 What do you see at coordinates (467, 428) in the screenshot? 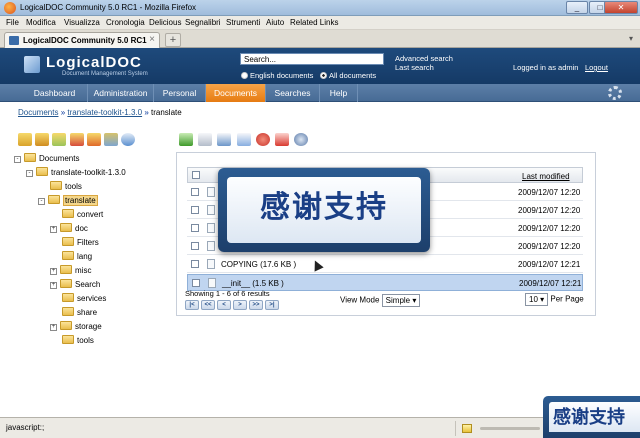
I see `lock-icon` at bounding box center [467, 428].